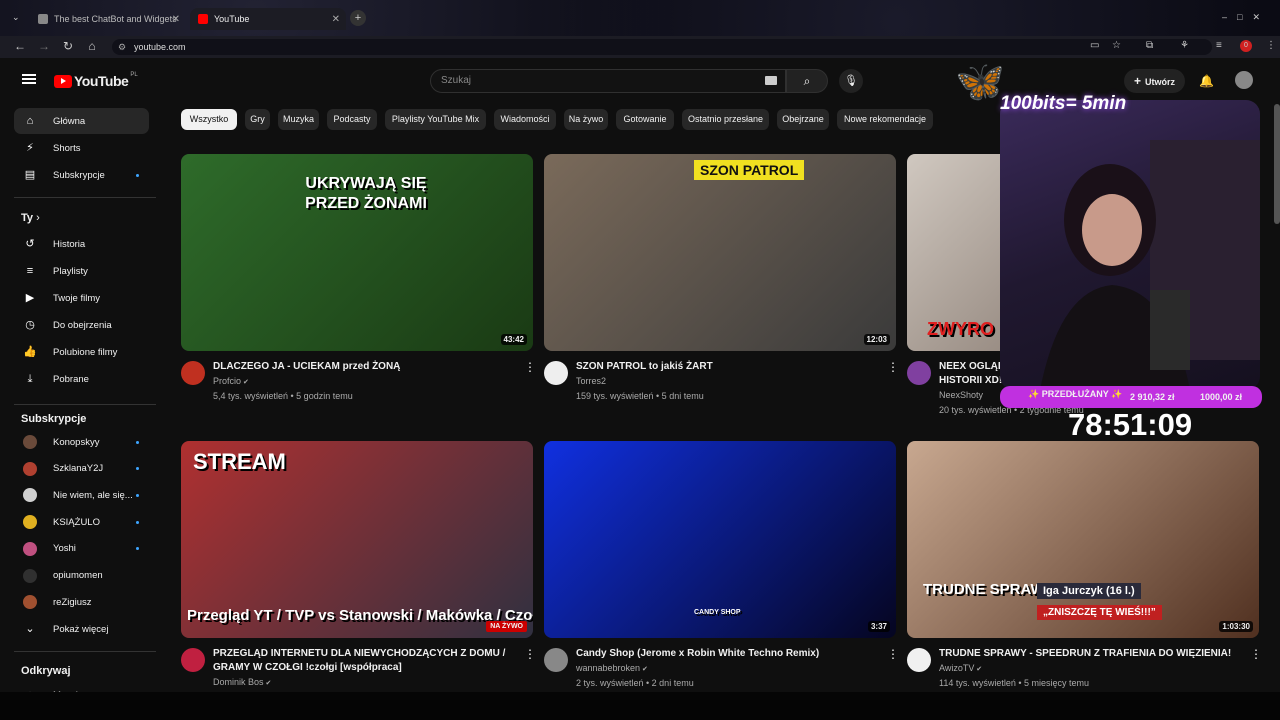 Image resolution: width=1280 pixels, height=720 pixels. I want to click on chip-filter: Wiadomości, so click(525, 119).